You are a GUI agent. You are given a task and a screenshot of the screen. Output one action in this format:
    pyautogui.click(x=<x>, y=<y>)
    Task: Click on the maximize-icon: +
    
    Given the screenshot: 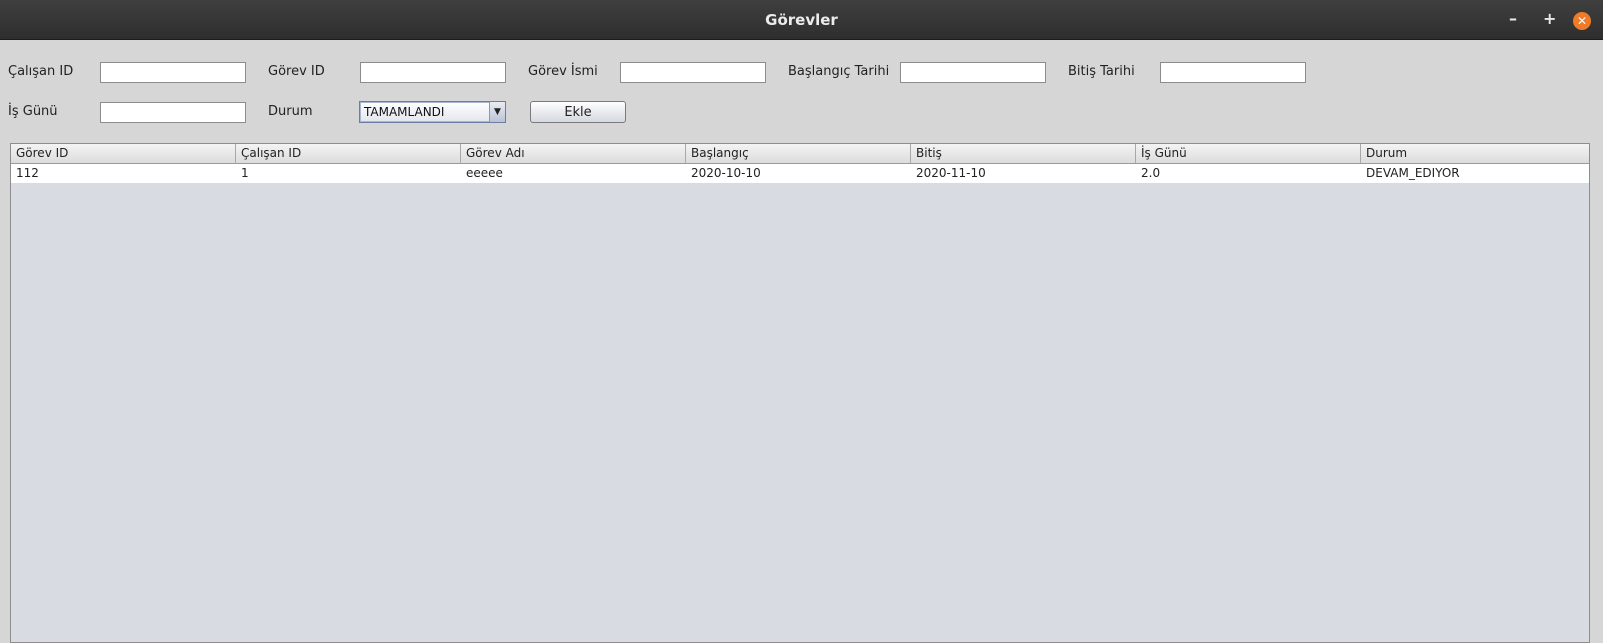 What is the action you would take?
    pyautogui.click(x=1549, y=19)
    